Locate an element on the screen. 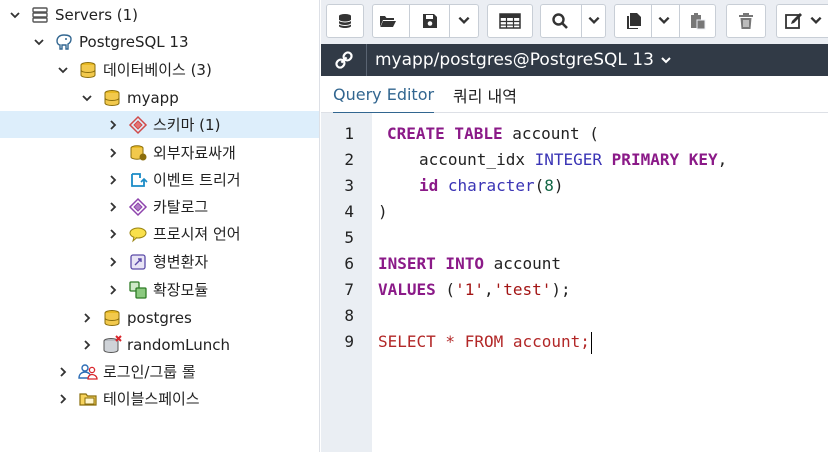 This screenshot has width=828, height=452. tab-query-editor: Query Editor is located at coordinates (384, 95).